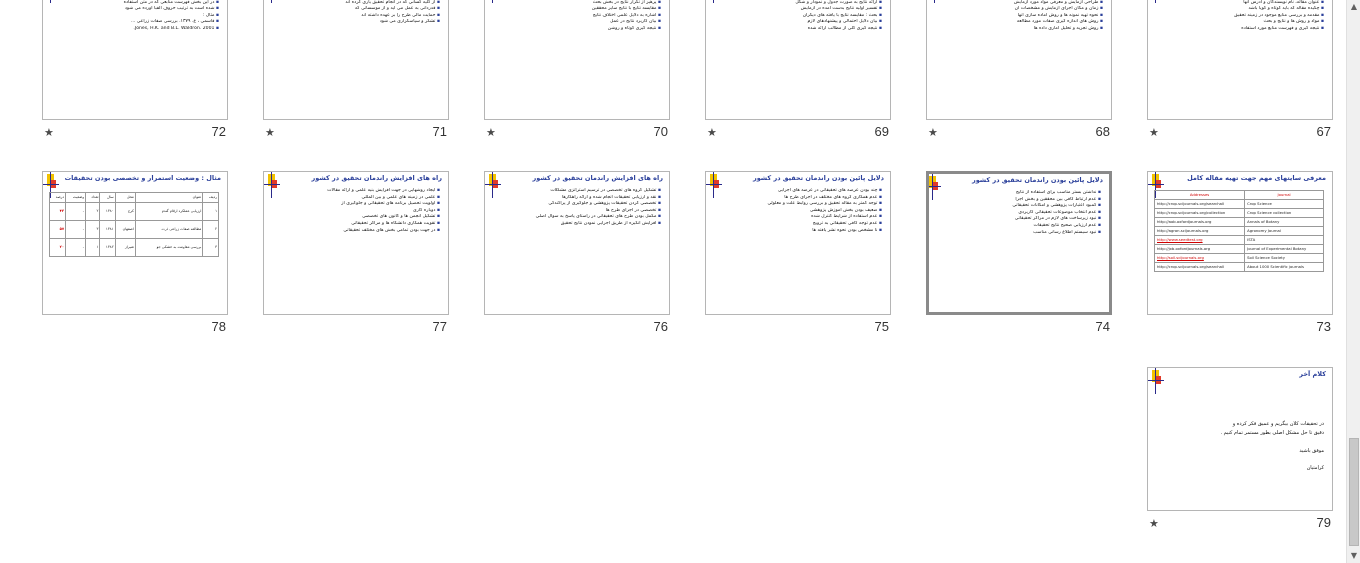 The height and width of the screenshot is (563, 1360). Describe the element at coordinates (797, 217) in the screenshot. I see `slide-text-line: عدم استفاده از شرایط کنترل شده` at that location.